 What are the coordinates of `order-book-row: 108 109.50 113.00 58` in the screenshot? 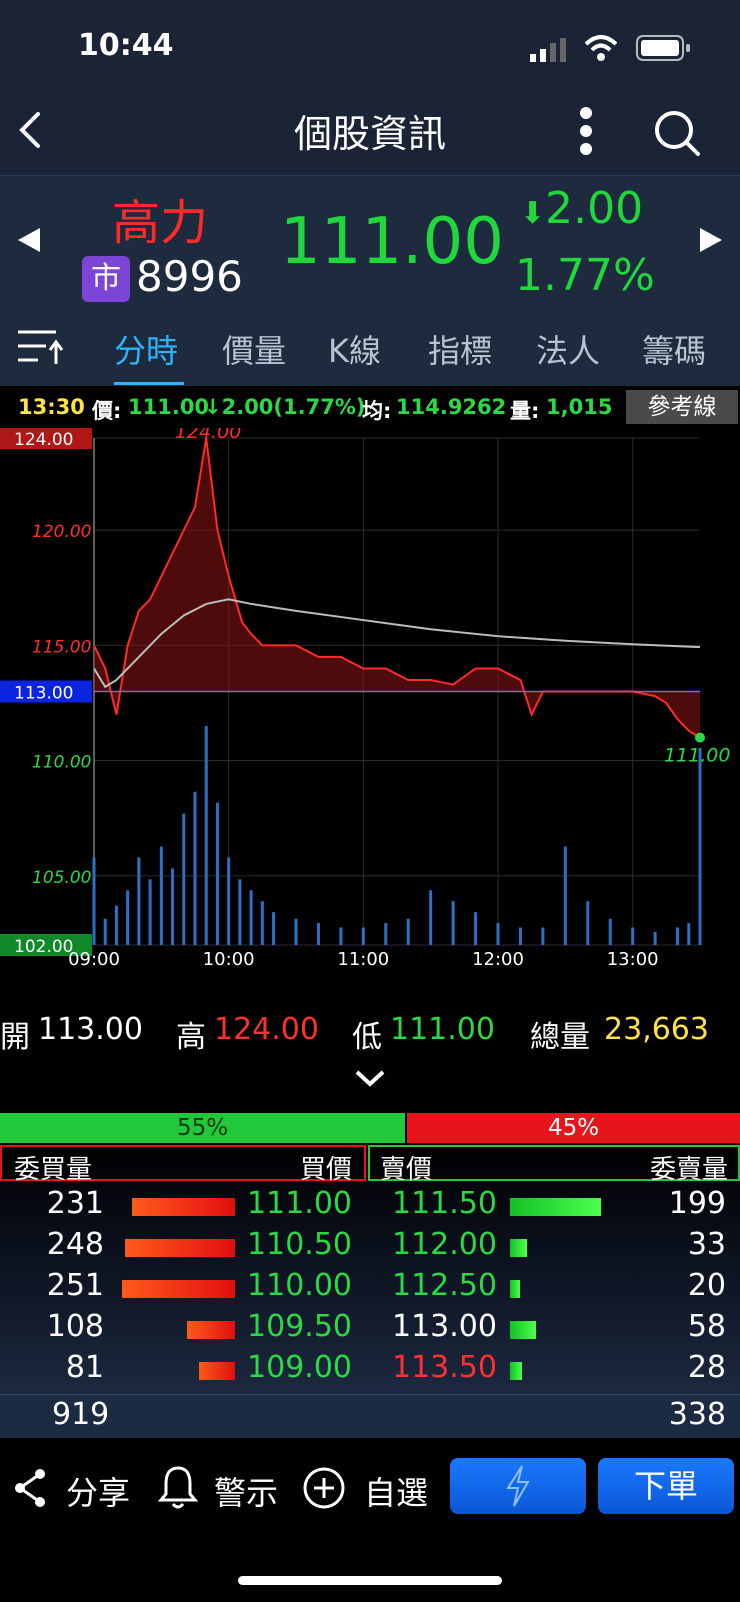 It's located at (370, 1329).